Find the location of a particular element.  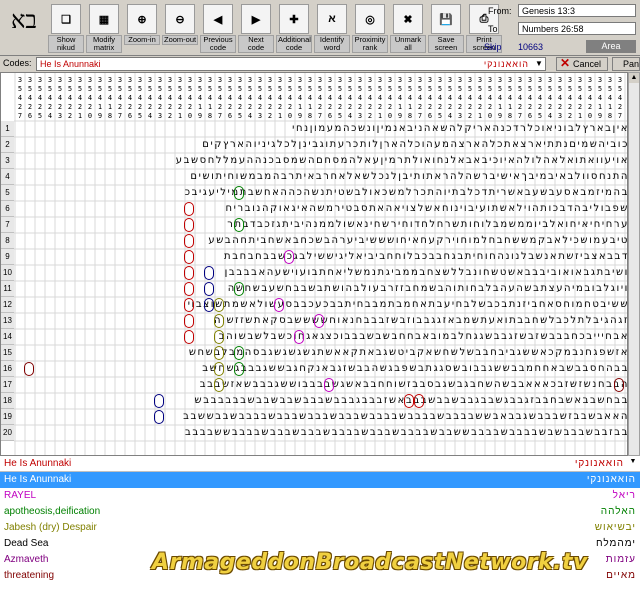

toolbar-button-label: Save screen is located at coordinates (446, 44).